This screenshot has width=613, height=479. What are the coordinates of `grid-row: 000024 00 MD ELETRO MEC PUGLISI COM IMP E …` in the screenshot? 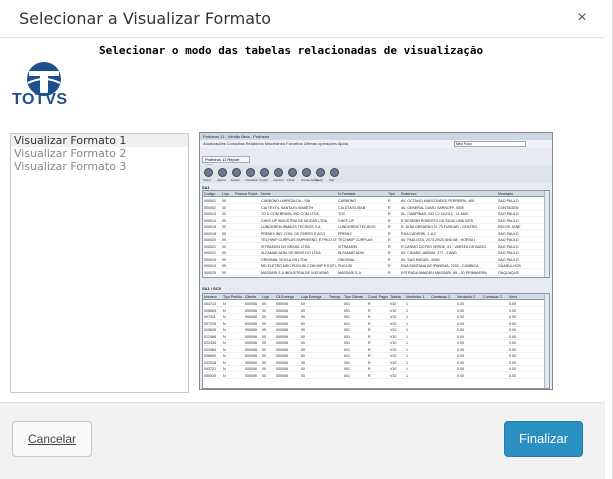 It's located at (376, 266).